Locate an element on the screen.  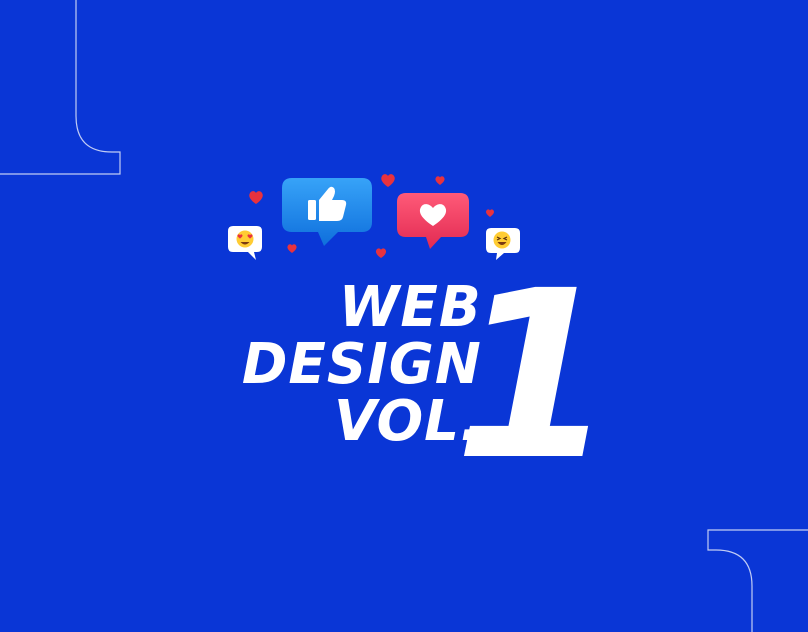
title-line-design: DESIGN is located at coordinates (362, 364).